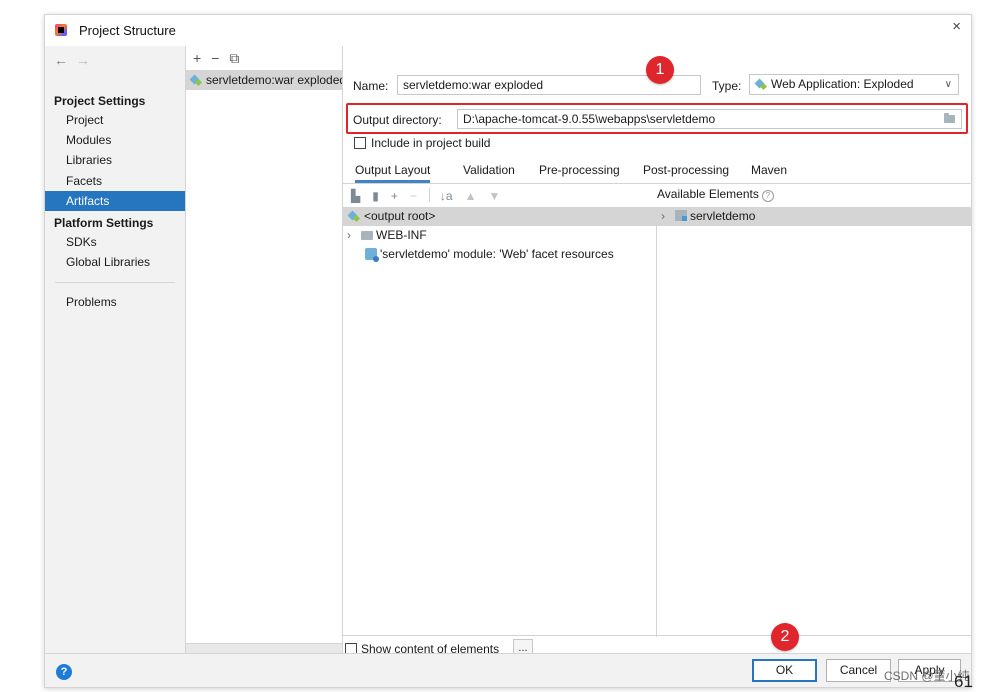 Image resolution: width=1000 pixels, height=692 pixels. What do you see at coordinates (579, 172) in the screenshot?
I see `tab-pre-processing: Pre-processing` at bounding box center [579, 172].